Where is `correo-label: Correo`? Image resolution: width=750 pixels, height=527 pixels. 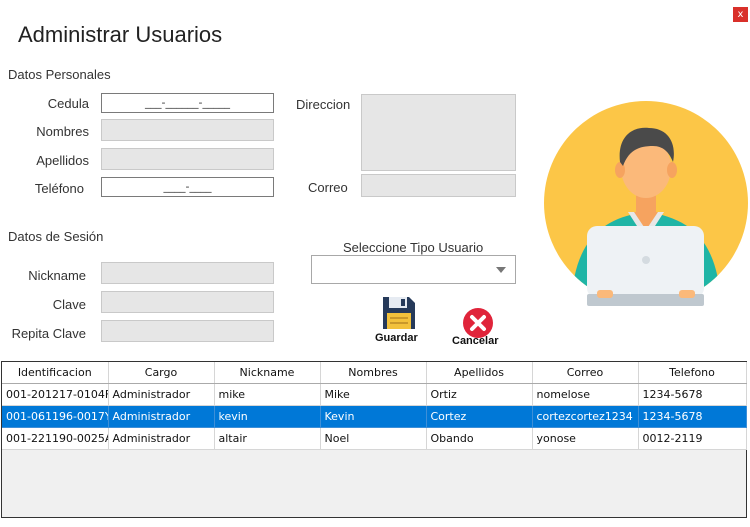 correo-label: Correo is located at coordinates (328, 187).